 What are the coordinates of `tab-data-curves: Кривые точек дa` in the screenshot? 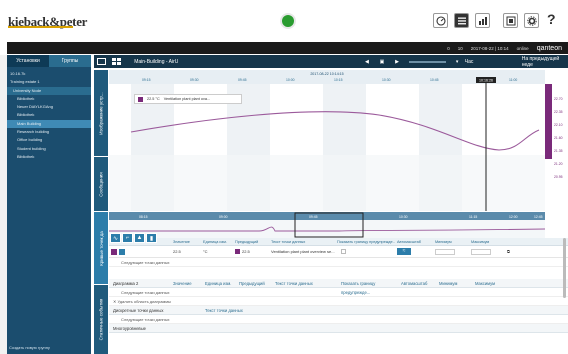 It's located at (101, 248).